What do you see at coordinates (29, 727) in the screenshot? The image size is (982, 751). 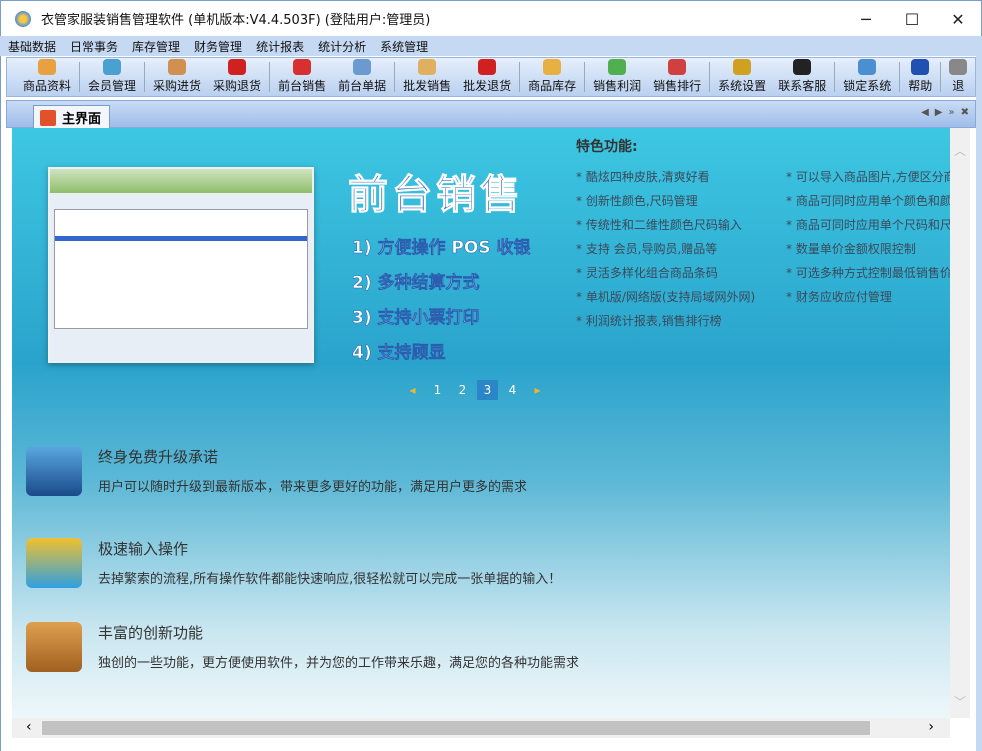 I see `scroll-left-icon: ‹` at bounding box center [29, 727].